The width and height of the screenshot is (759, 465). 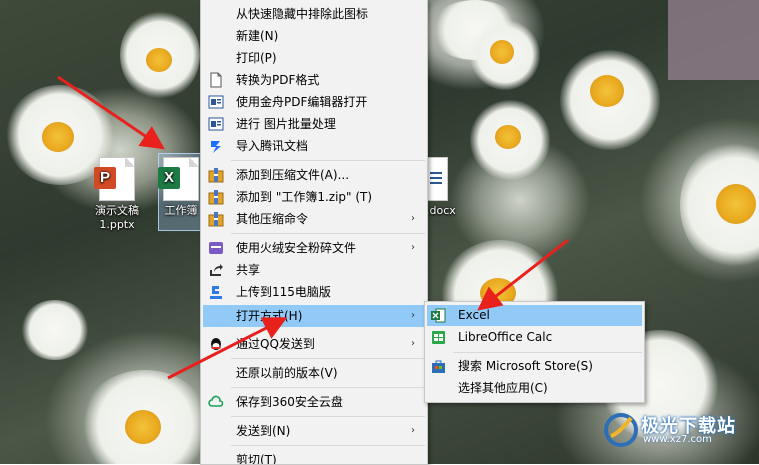 What do you see at coordinates (523, 274) in the screenshot?
I see `annotation-arrow-to-excel` at bounding box center [523, 274].